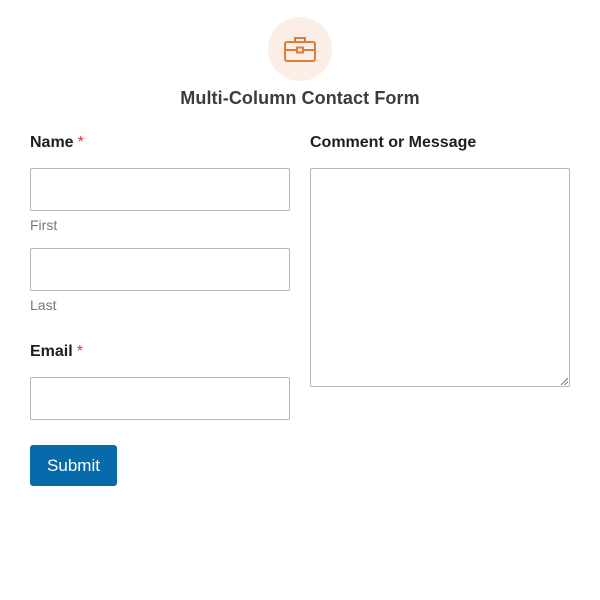  I want to click on email-required-mark: *, so click(79, 351).